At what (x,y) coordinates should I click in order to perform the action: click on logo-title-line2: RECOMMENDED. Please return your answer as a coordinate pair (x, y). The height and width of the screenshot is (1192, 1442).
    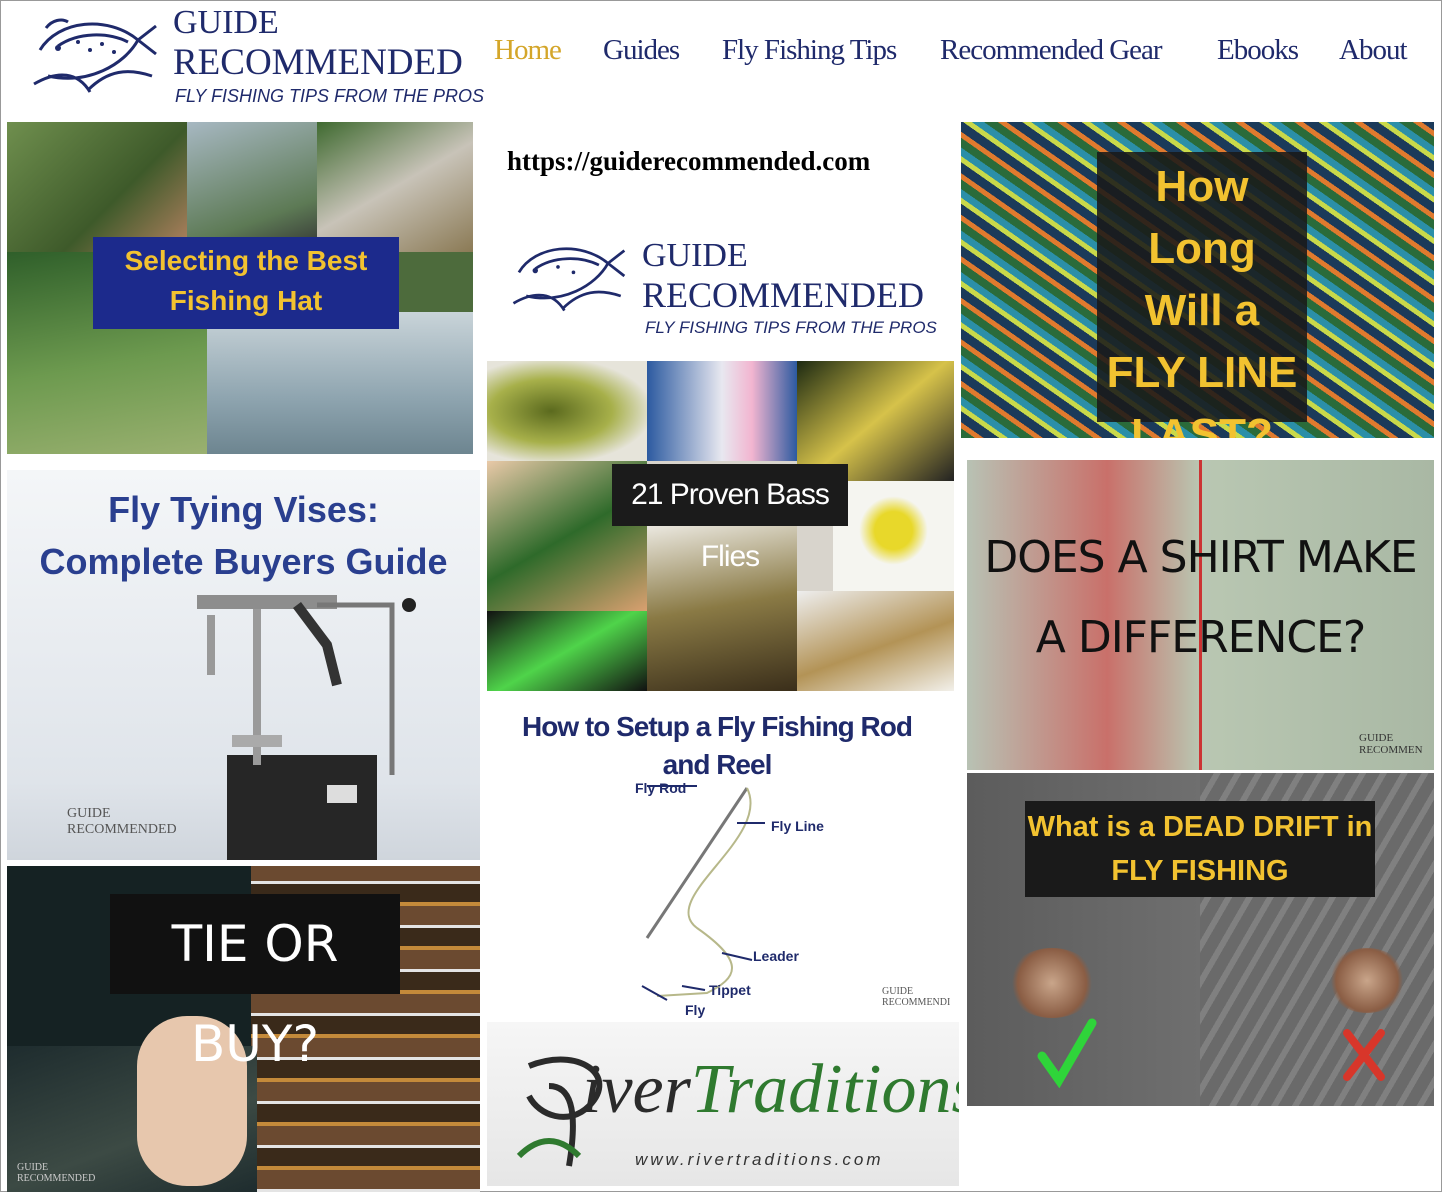
    Looking at the image, I should click on (318, 63).